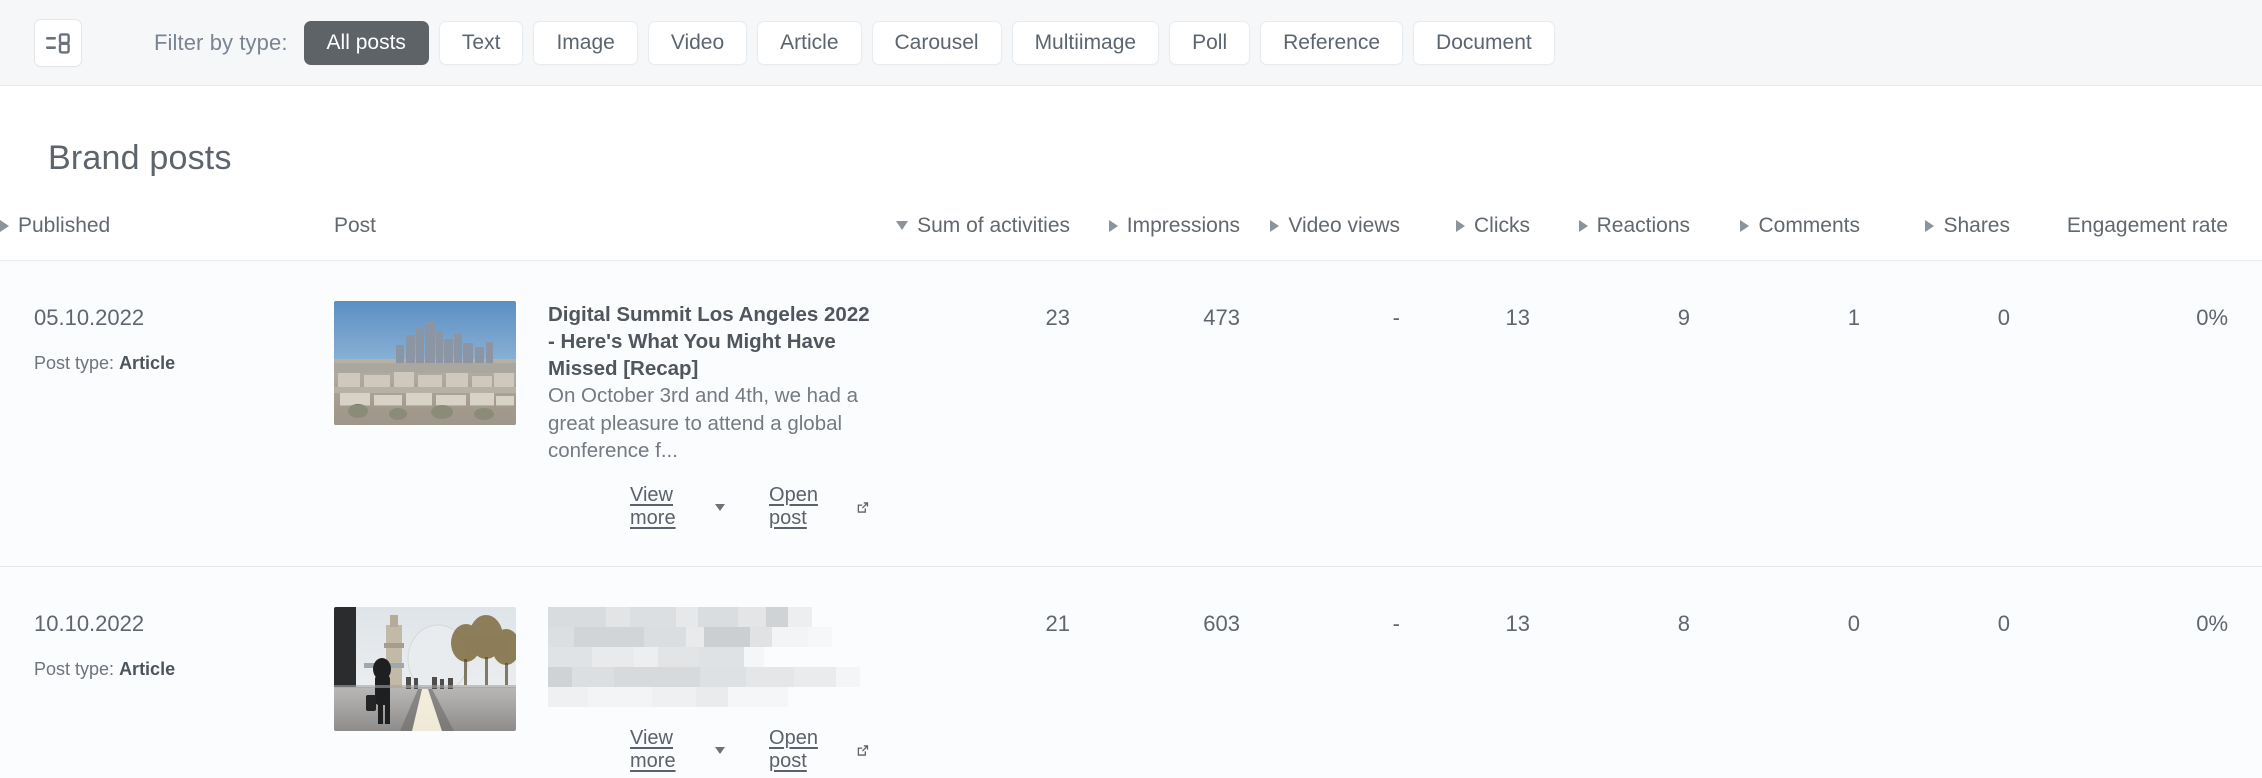 Image resolution: width=2262 pixels, height=778 pixels. What do you see at coordinates (1502, 225) in the screenshot?
I see `column-header-label: Clicks` at bounding box center [1502, 225].